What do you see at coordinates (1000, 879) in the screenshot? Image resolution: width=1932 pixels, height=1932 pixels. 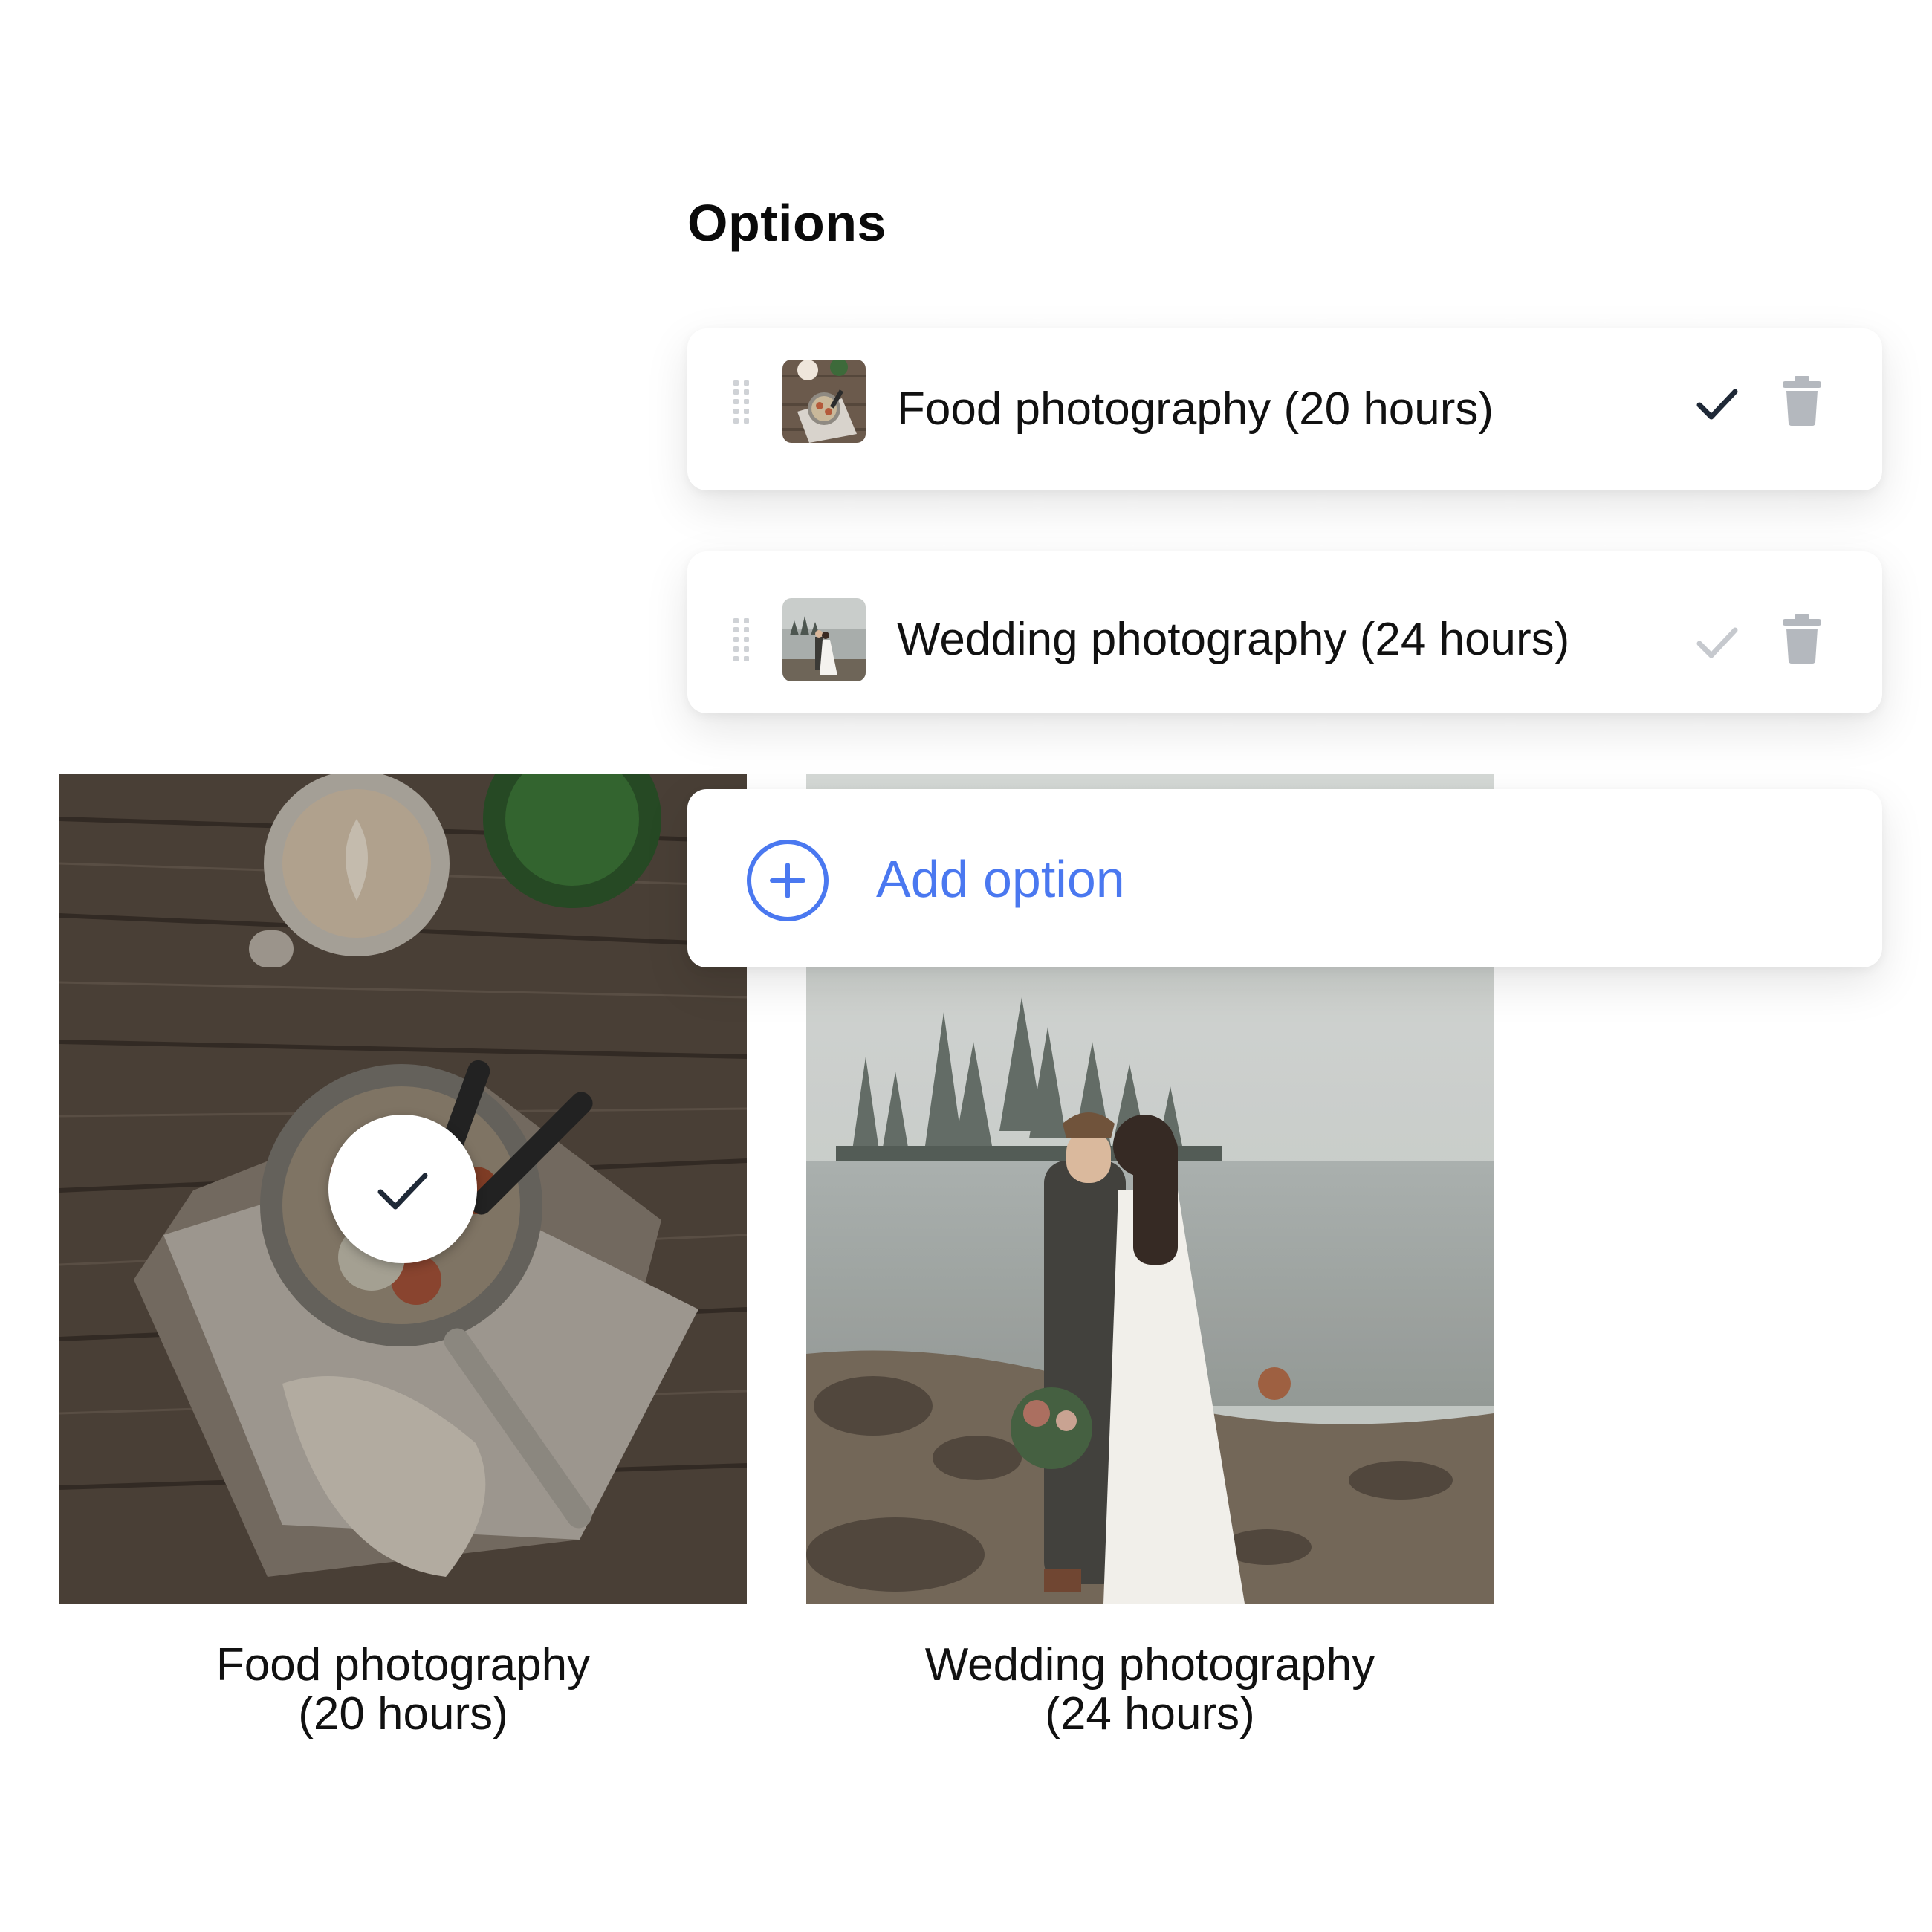 I see `add-option-label: Add option` at bounding box center [1000, 879].